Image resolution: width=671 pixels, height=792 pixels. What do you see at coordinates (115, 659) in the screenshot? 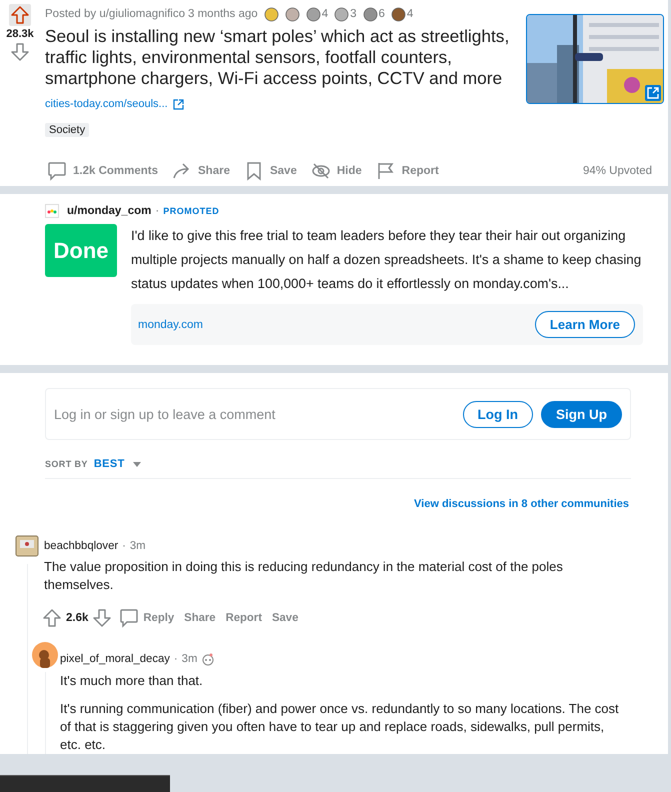
I see `comment-author: pixel_of_moral_decay` at bounding box center [115, 659].